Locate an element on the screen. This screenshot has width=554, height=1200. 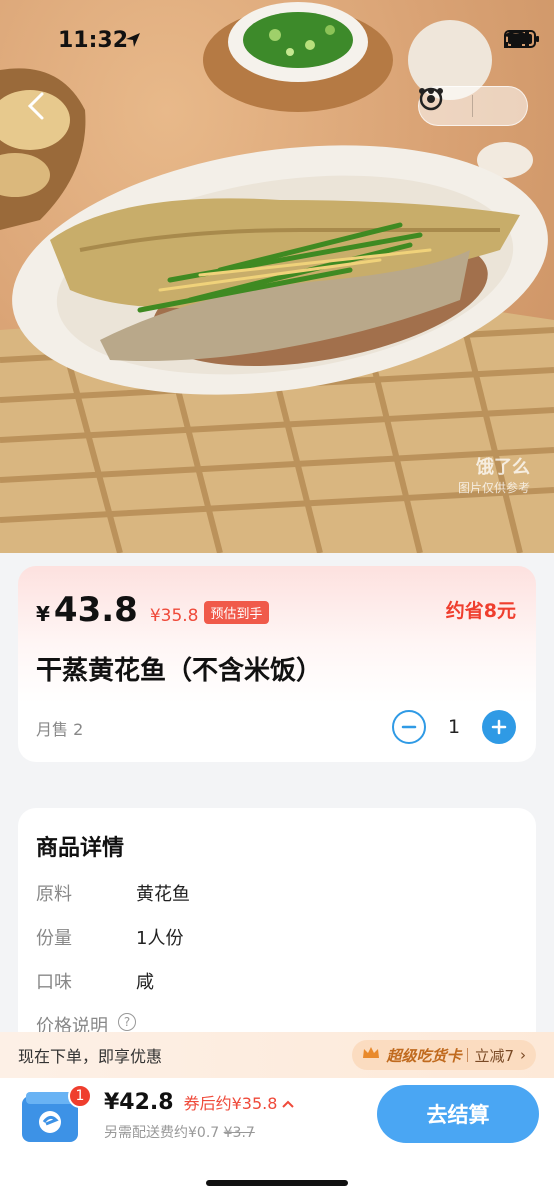
image-watermark: 饿了么 图片仅供参考 is located at coordinates (494, 474).